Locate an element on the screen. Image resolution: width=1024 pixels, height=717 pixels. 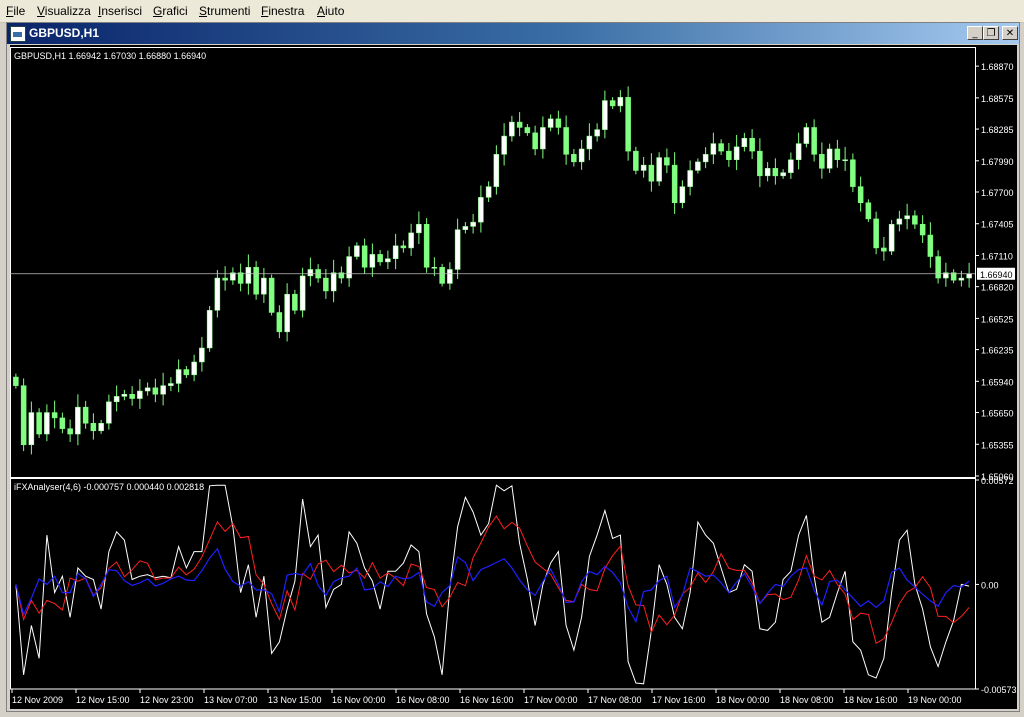
y-tick-label: 1.67990 is located at coordinates (997, 162).